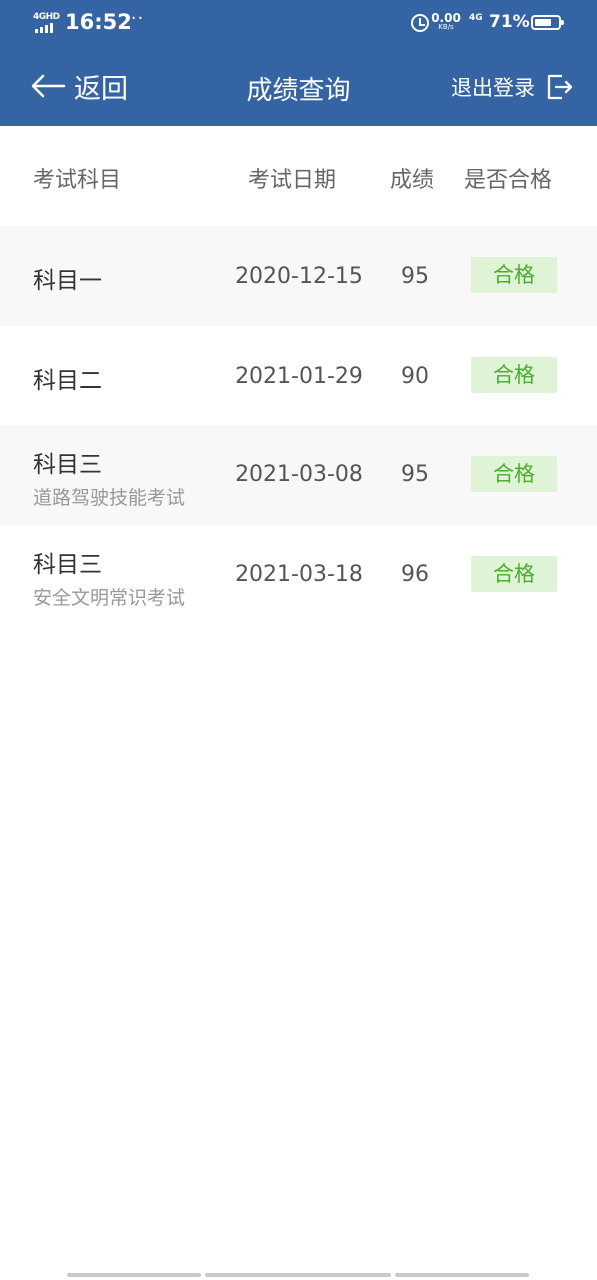 The width and height of the screenshot is (597, 1280). What do you see at coordinates (415, 376) in the screenshot?
I see `exam-score: 90` at bounding box center [415, 376].